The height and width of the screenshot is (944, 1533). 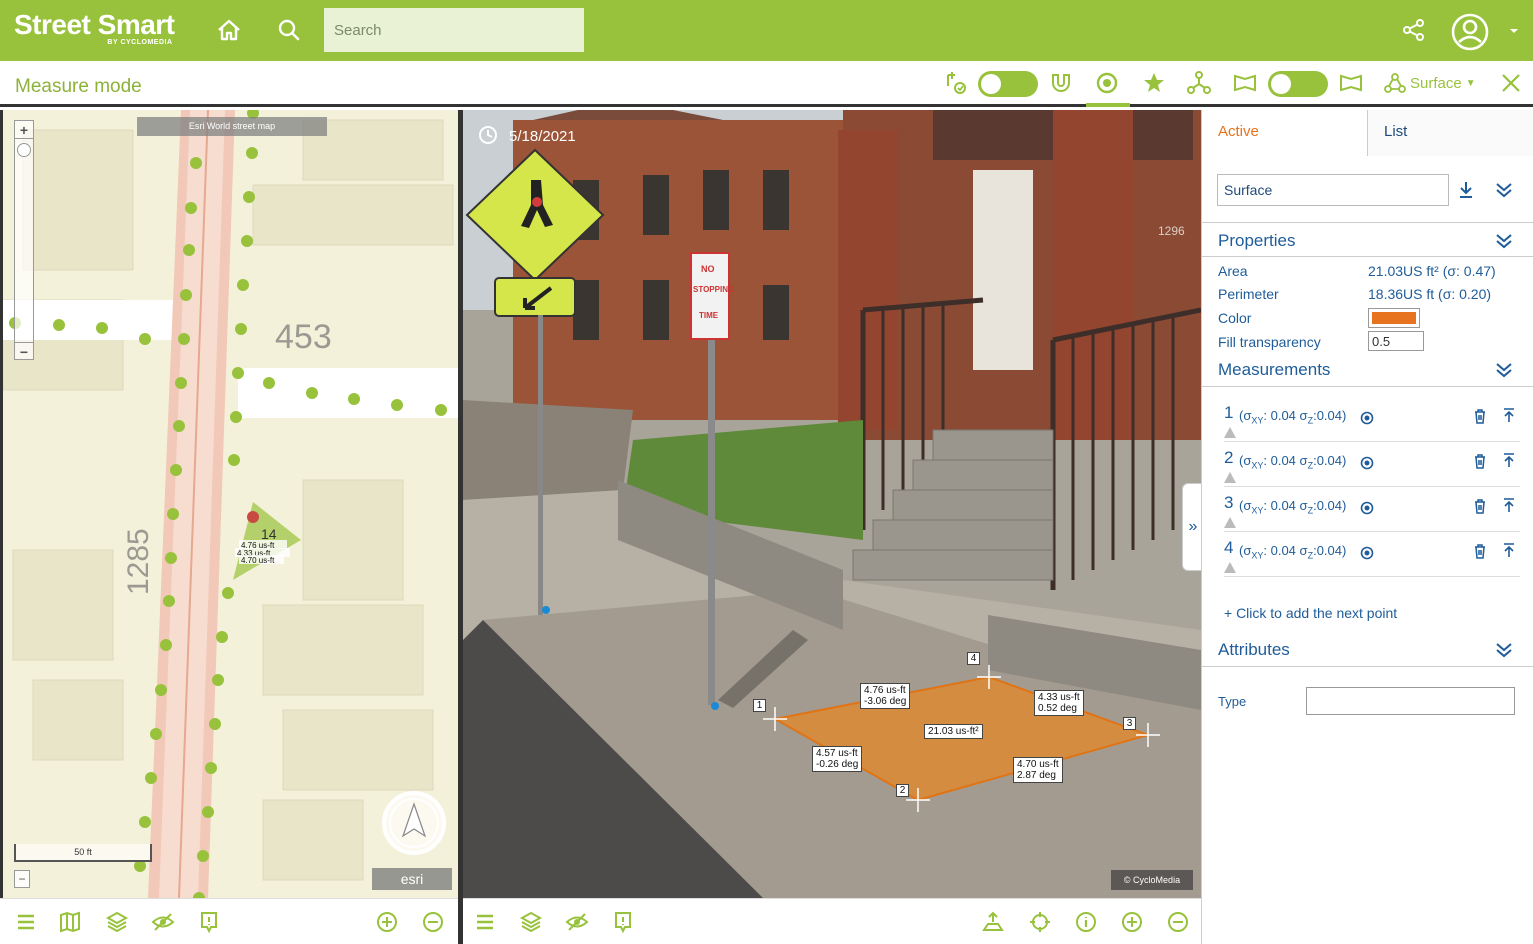 What do you see at coordinates (1511, 83) in the screenshot?
I see `close-icon` at bounding box center [1511, 83].